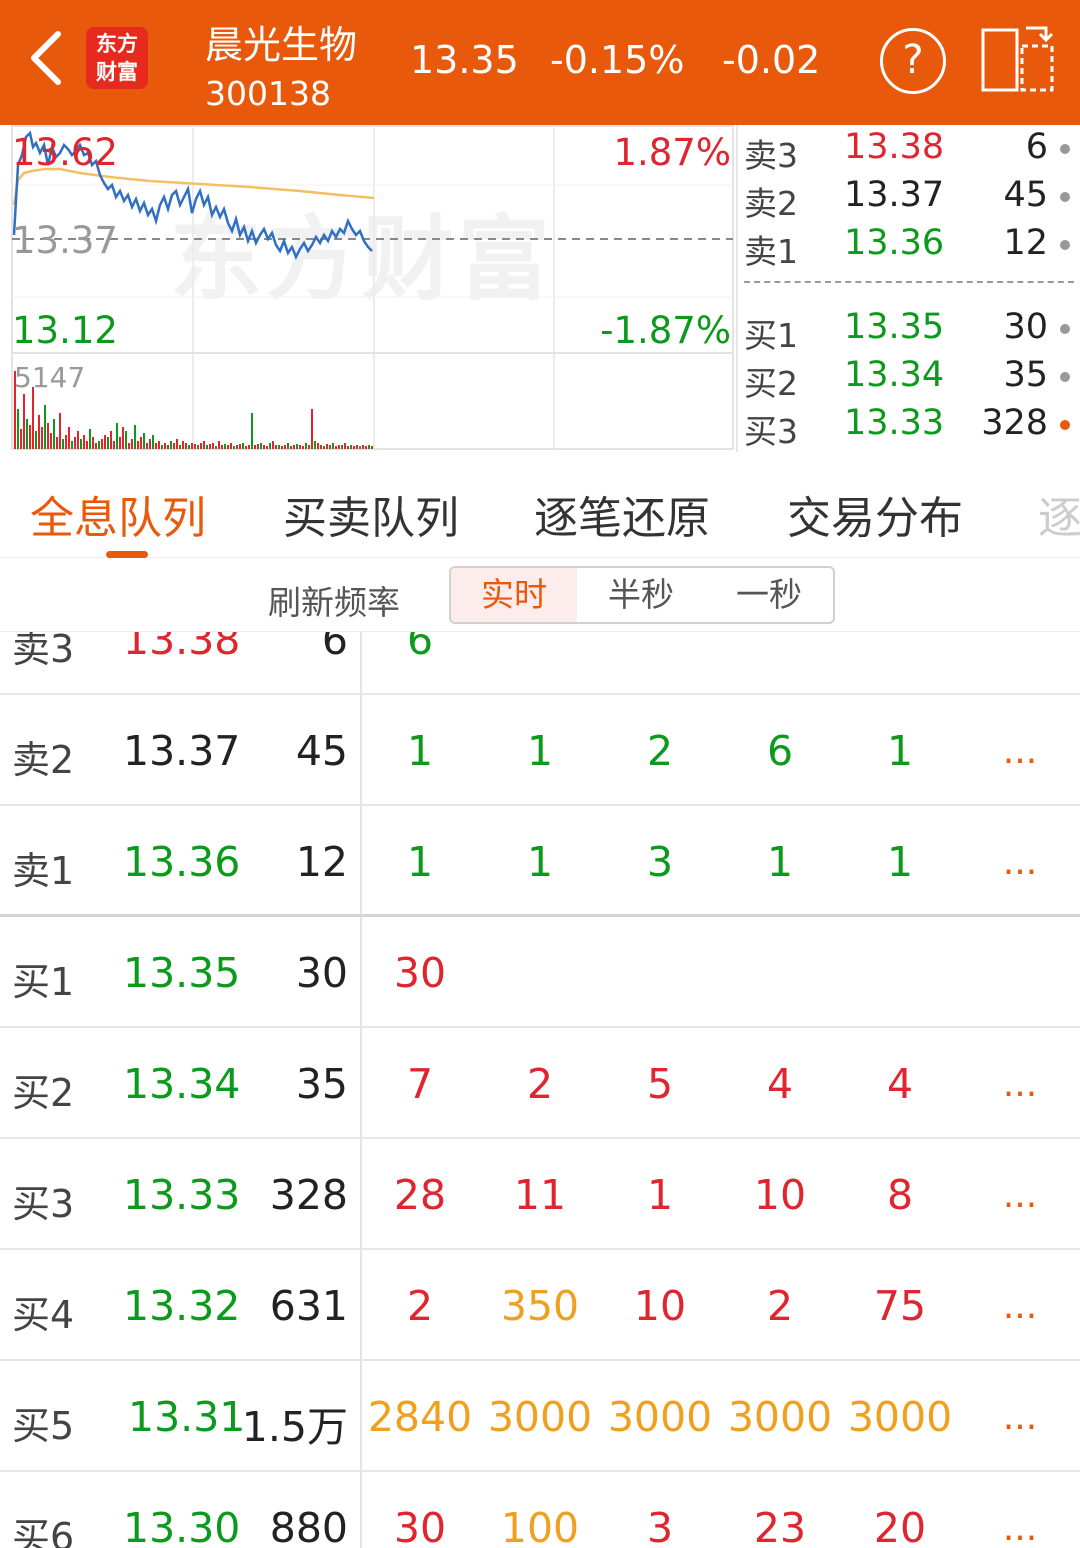  Describe the element at coordinates (1025, 243) in the screenshot. I see `book-volume: 12` at that location.